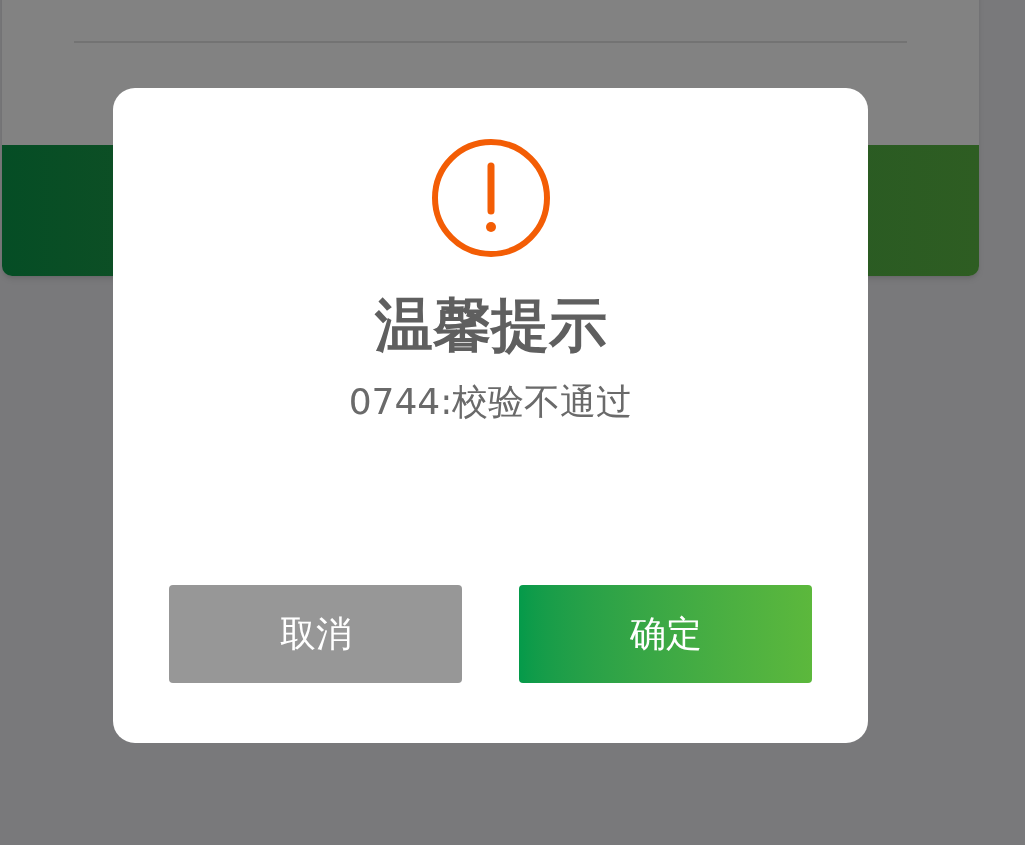 Image resolution: width=1025 pixels, height=845 pixels. I want to click on dialog-message: 0744:校验不通过, so click(490, 402).